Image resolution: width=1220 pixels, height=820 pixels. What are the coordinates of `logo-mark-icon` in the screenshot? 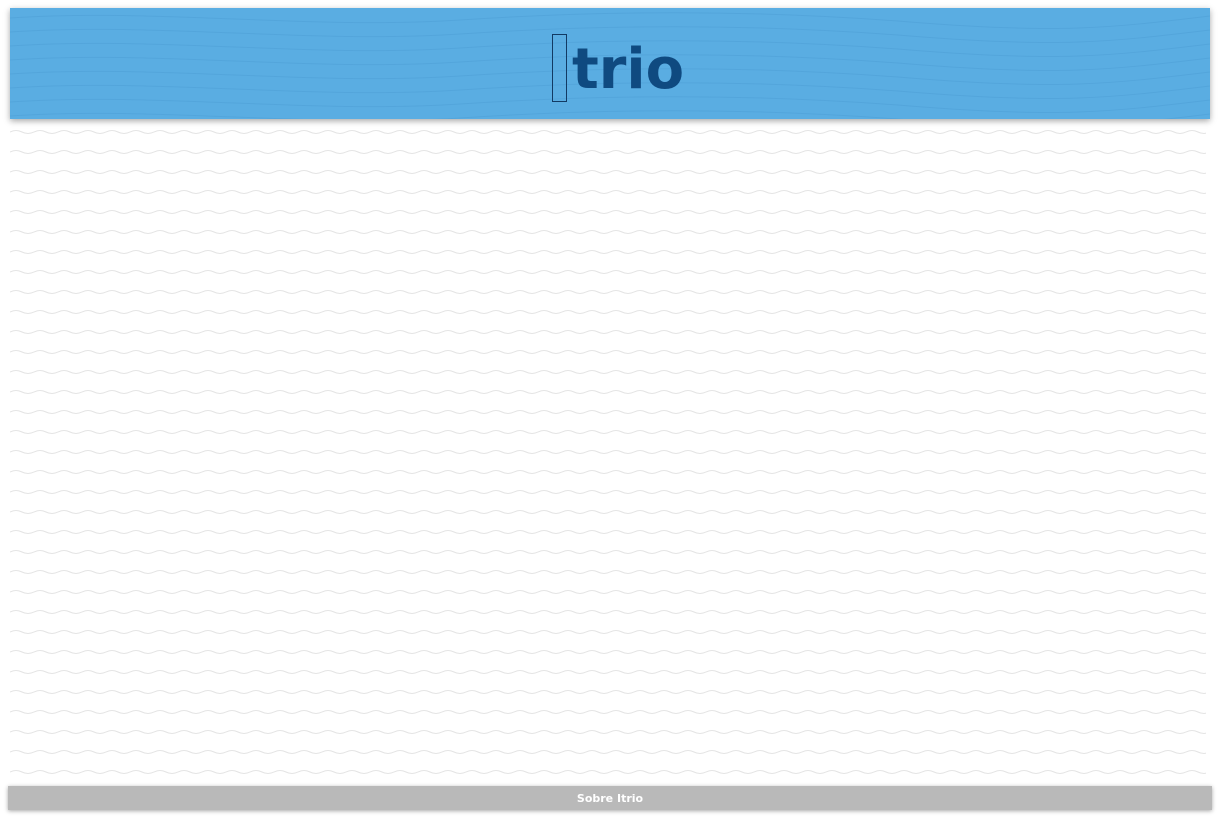 It's located at (559, 68).